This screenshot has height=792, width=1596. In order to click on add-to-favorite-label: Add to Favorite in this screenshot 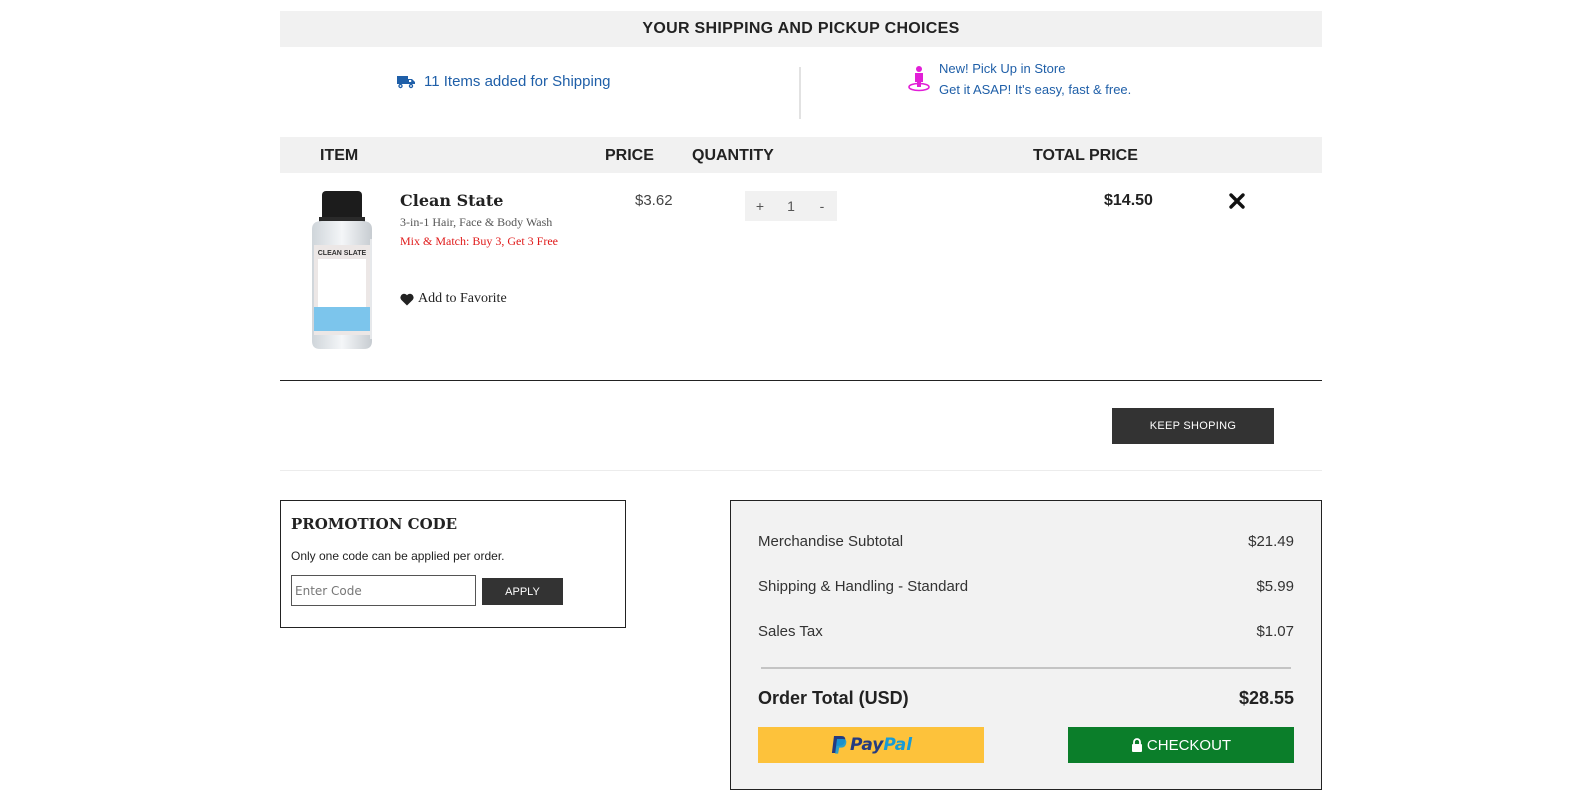, I will do `click(462, 298)`.